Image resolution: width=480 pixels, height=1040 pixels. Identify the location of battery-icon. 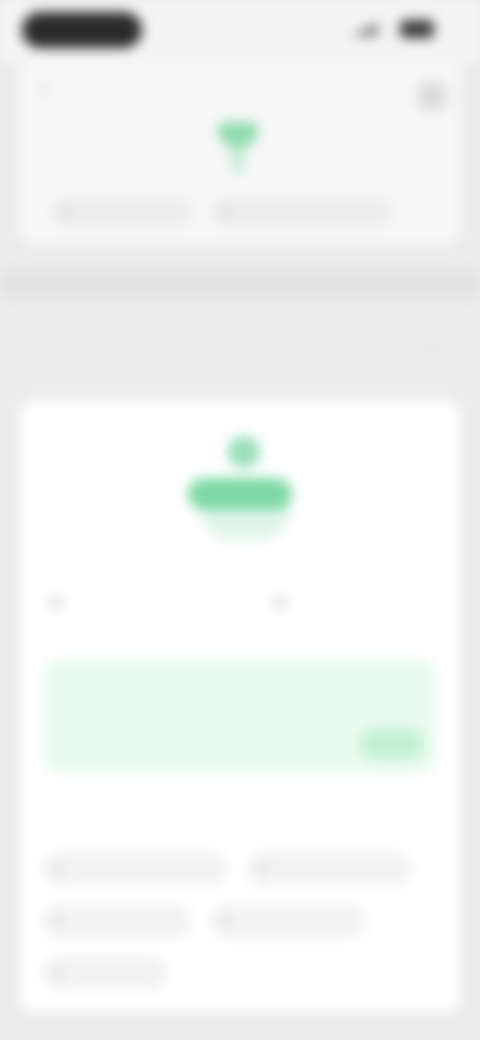
(417, 29).